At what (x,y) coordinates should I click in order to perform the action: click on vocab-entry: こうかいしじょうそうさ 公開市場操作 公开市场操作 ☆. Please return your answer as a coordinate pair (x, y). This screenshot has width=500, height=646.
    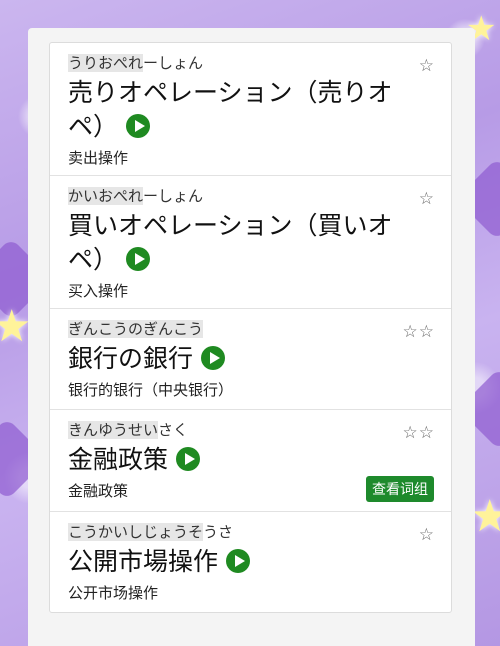
    Looking at the image, I should click on (250, 562).